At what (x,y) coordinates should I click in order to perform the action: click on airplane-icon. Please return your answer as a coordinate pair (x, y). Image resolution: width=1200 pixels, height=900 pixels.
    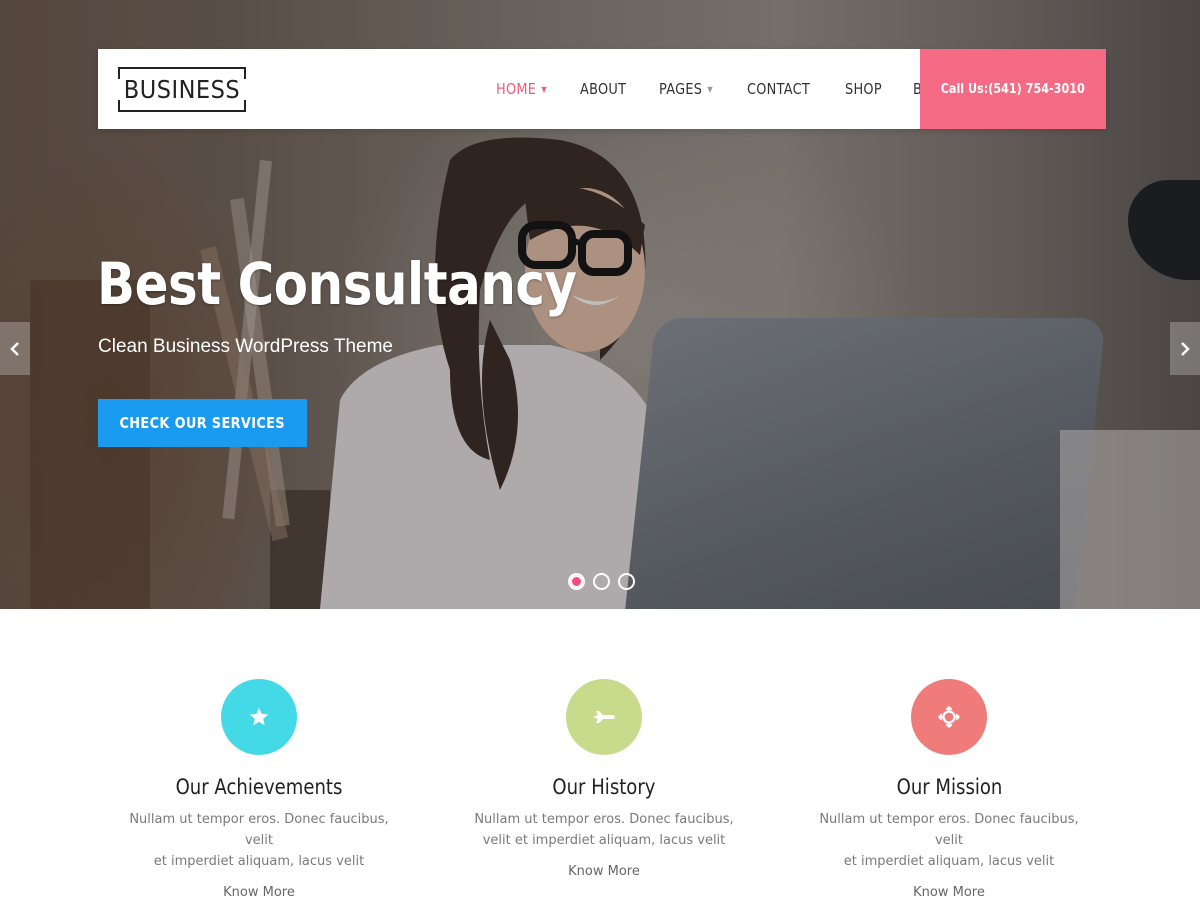
    Looking at the image, I should click on (604, 717).